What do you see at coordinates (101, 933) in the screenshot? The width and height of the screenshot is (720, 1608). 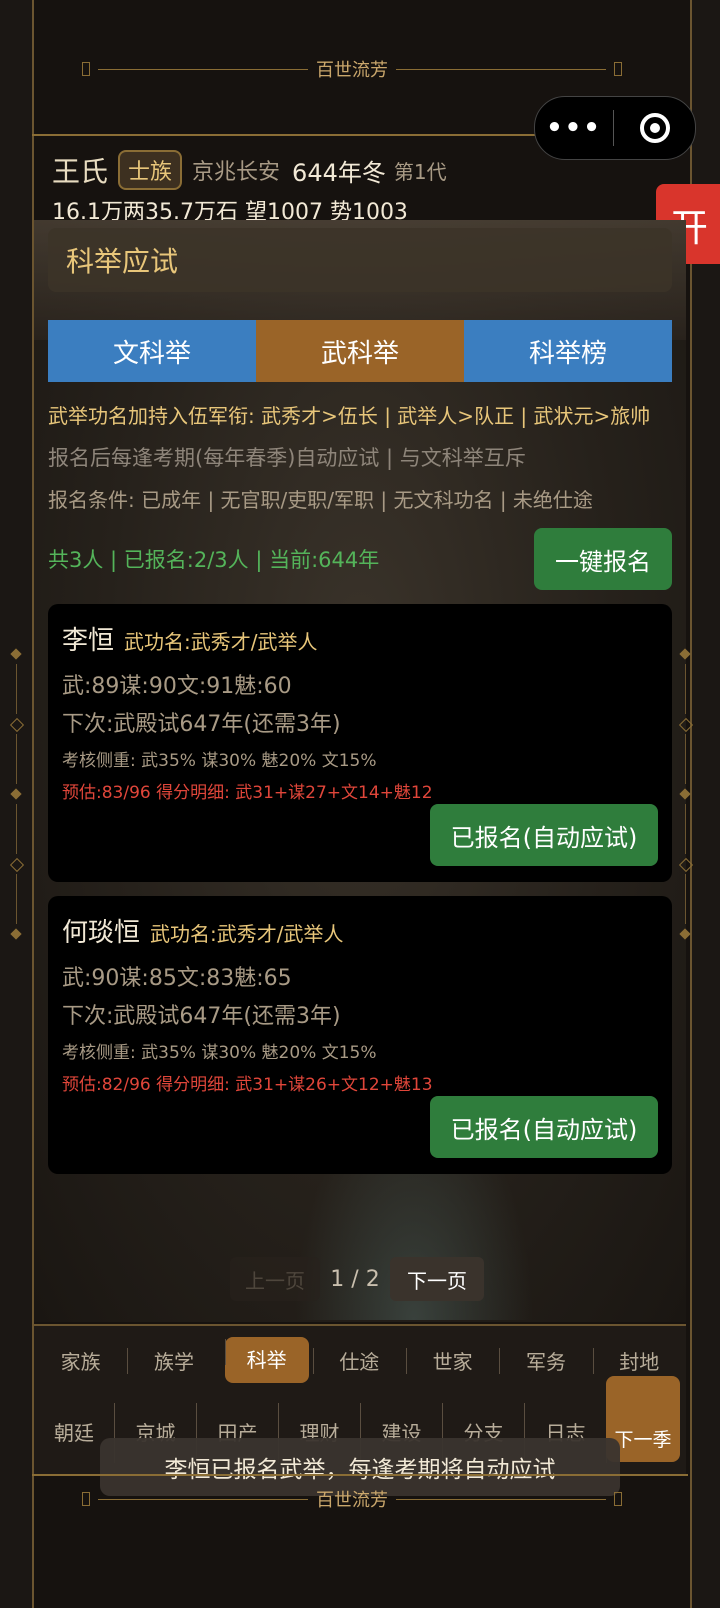 I see `candidate-name: 何琰恒` at bounding box center [101, 933].